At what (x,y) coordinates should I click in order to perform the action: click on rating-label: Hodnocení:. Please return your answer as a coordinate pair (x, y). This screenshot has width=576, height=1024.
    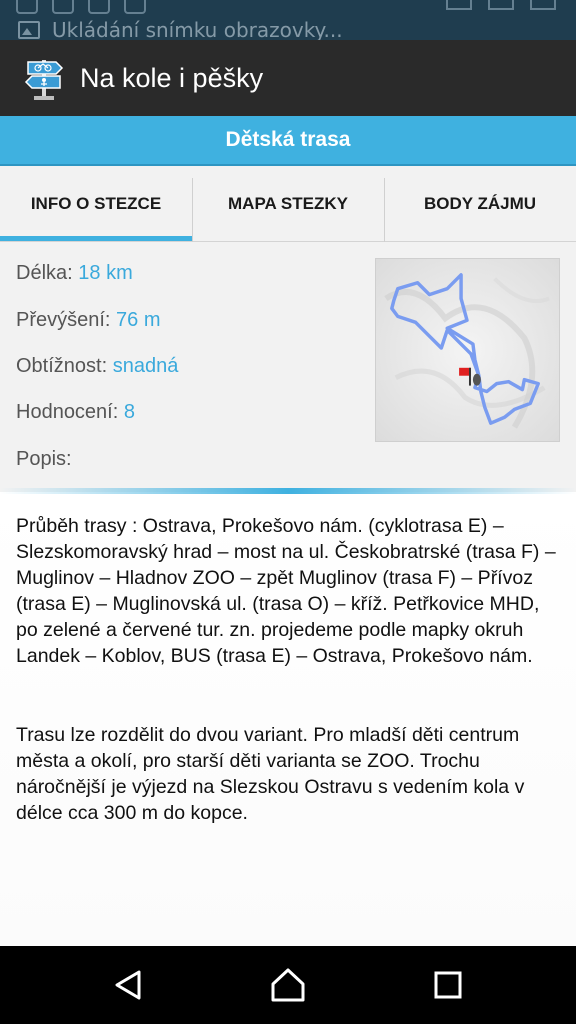
    Looking at the image, I should click on (67, 412).